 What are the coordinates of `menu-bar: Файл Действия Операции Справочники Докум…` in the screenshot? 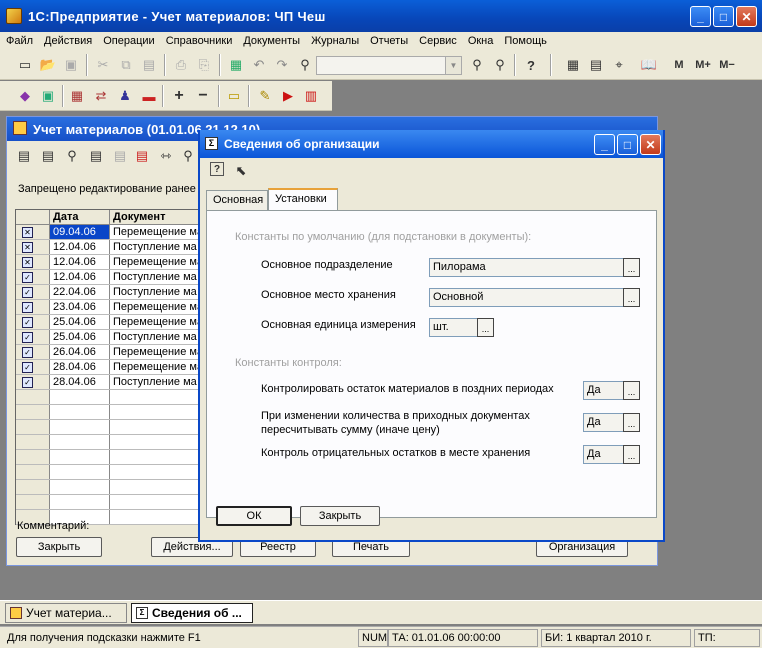 It's located at (381, 41).